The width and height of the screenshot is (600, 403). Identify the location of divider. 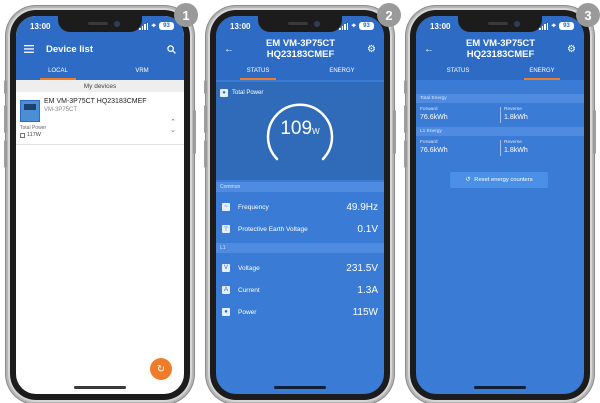
(100, 144).